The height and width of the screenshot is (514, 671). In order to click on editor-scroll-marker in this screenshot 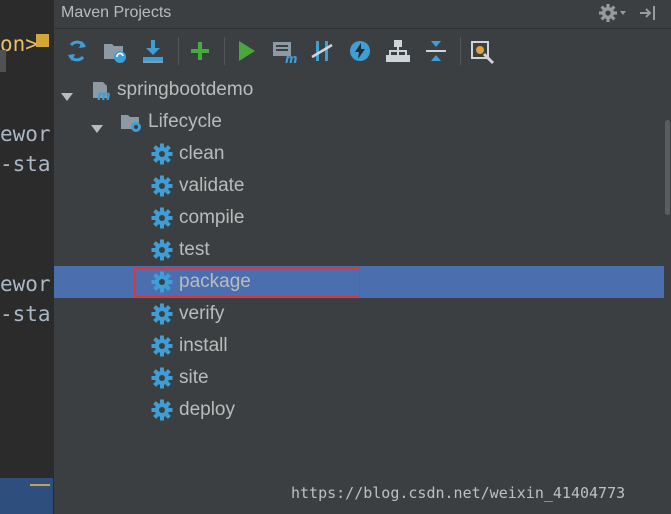, I will do `click(3, 61)`.